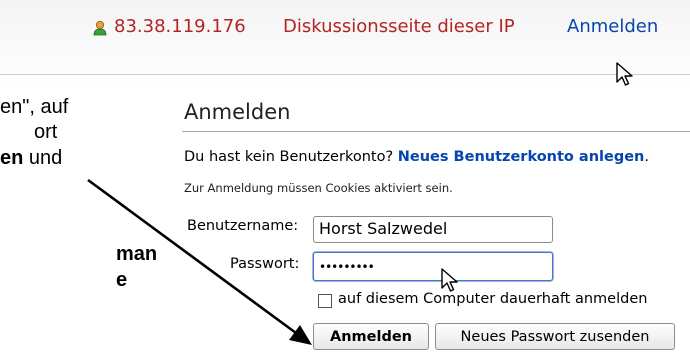 This screenshot has height=356, width=690. Describe the element at coordinates (300, 335) in the screenshot. I see `arrow-head` at that location.